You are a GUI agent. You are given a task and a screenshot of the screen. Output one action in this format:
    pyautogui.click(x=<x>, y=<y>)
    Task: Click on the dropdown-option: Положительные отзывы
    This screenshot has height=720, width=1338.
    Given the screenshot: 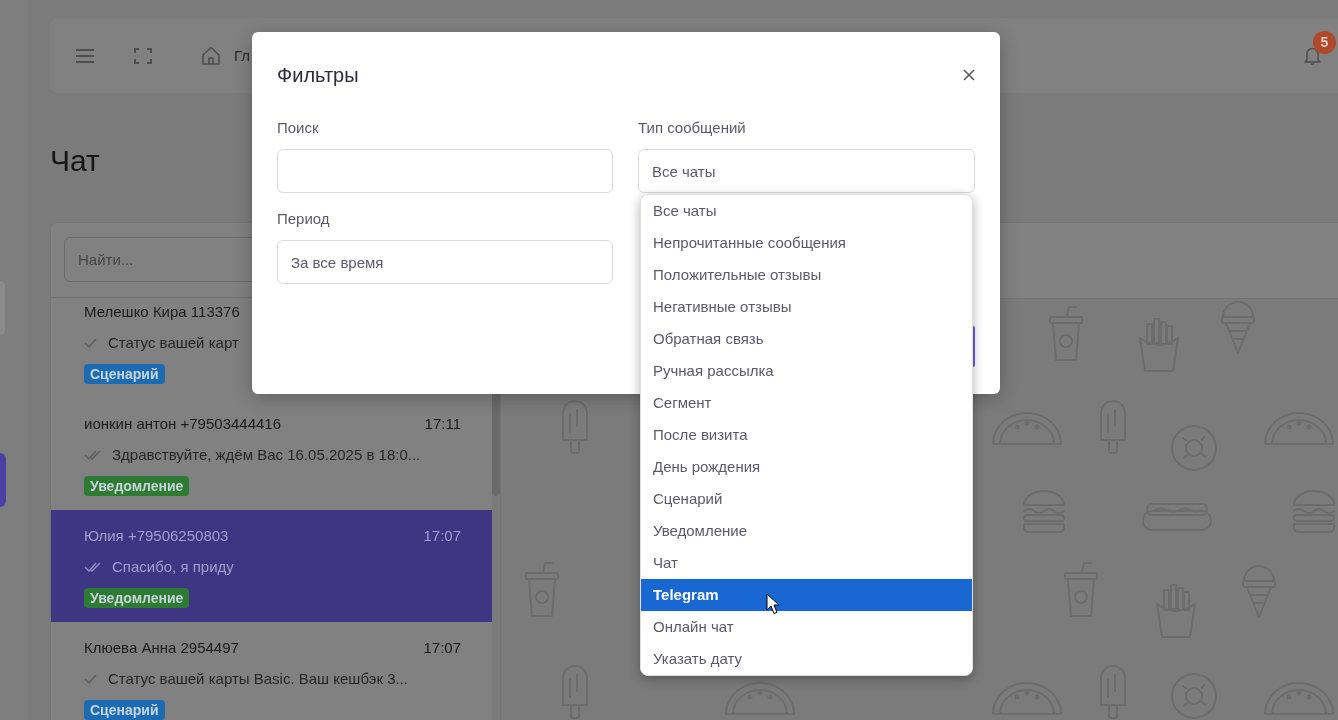 What is the action you would take?
    pyautogui.click(x=806, y=275)
    